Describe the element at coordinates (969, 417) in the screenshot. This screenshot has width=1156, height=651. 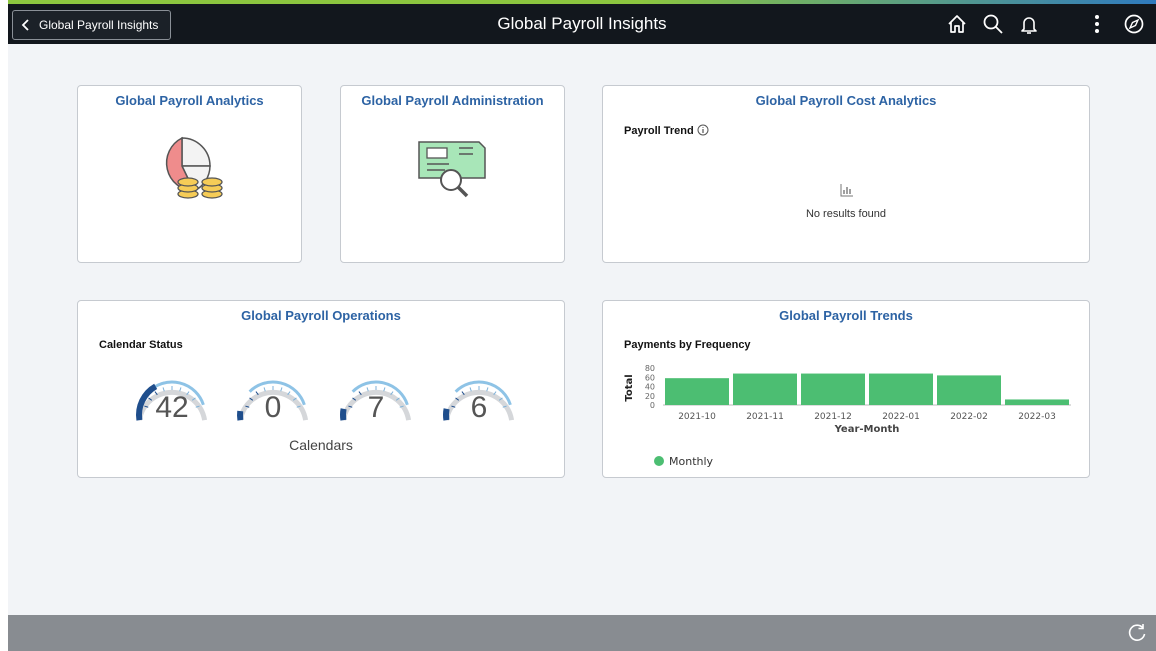
I see `x-tick-label: 2022-02` at that location.